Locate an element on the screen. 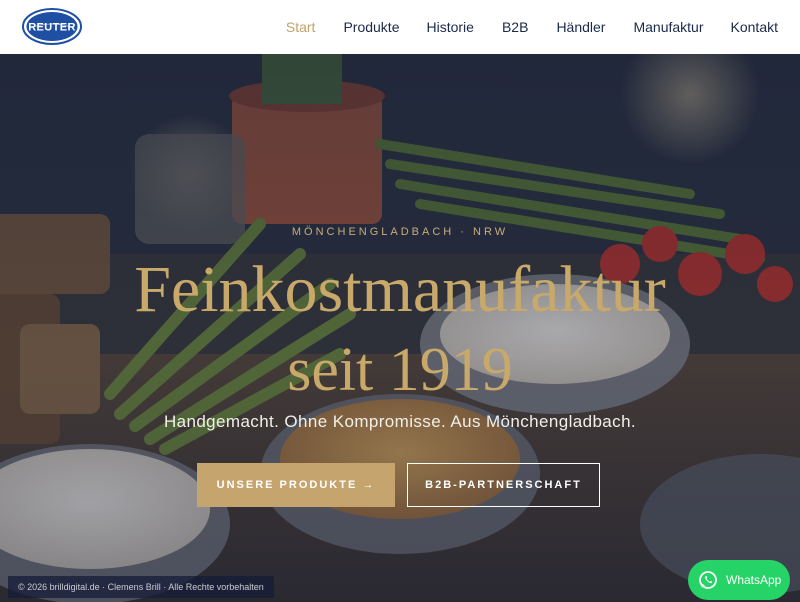 The height and width of the screenshot is (602, 800). nav-item-haendler: Händler is located at coordinates (580, 27).